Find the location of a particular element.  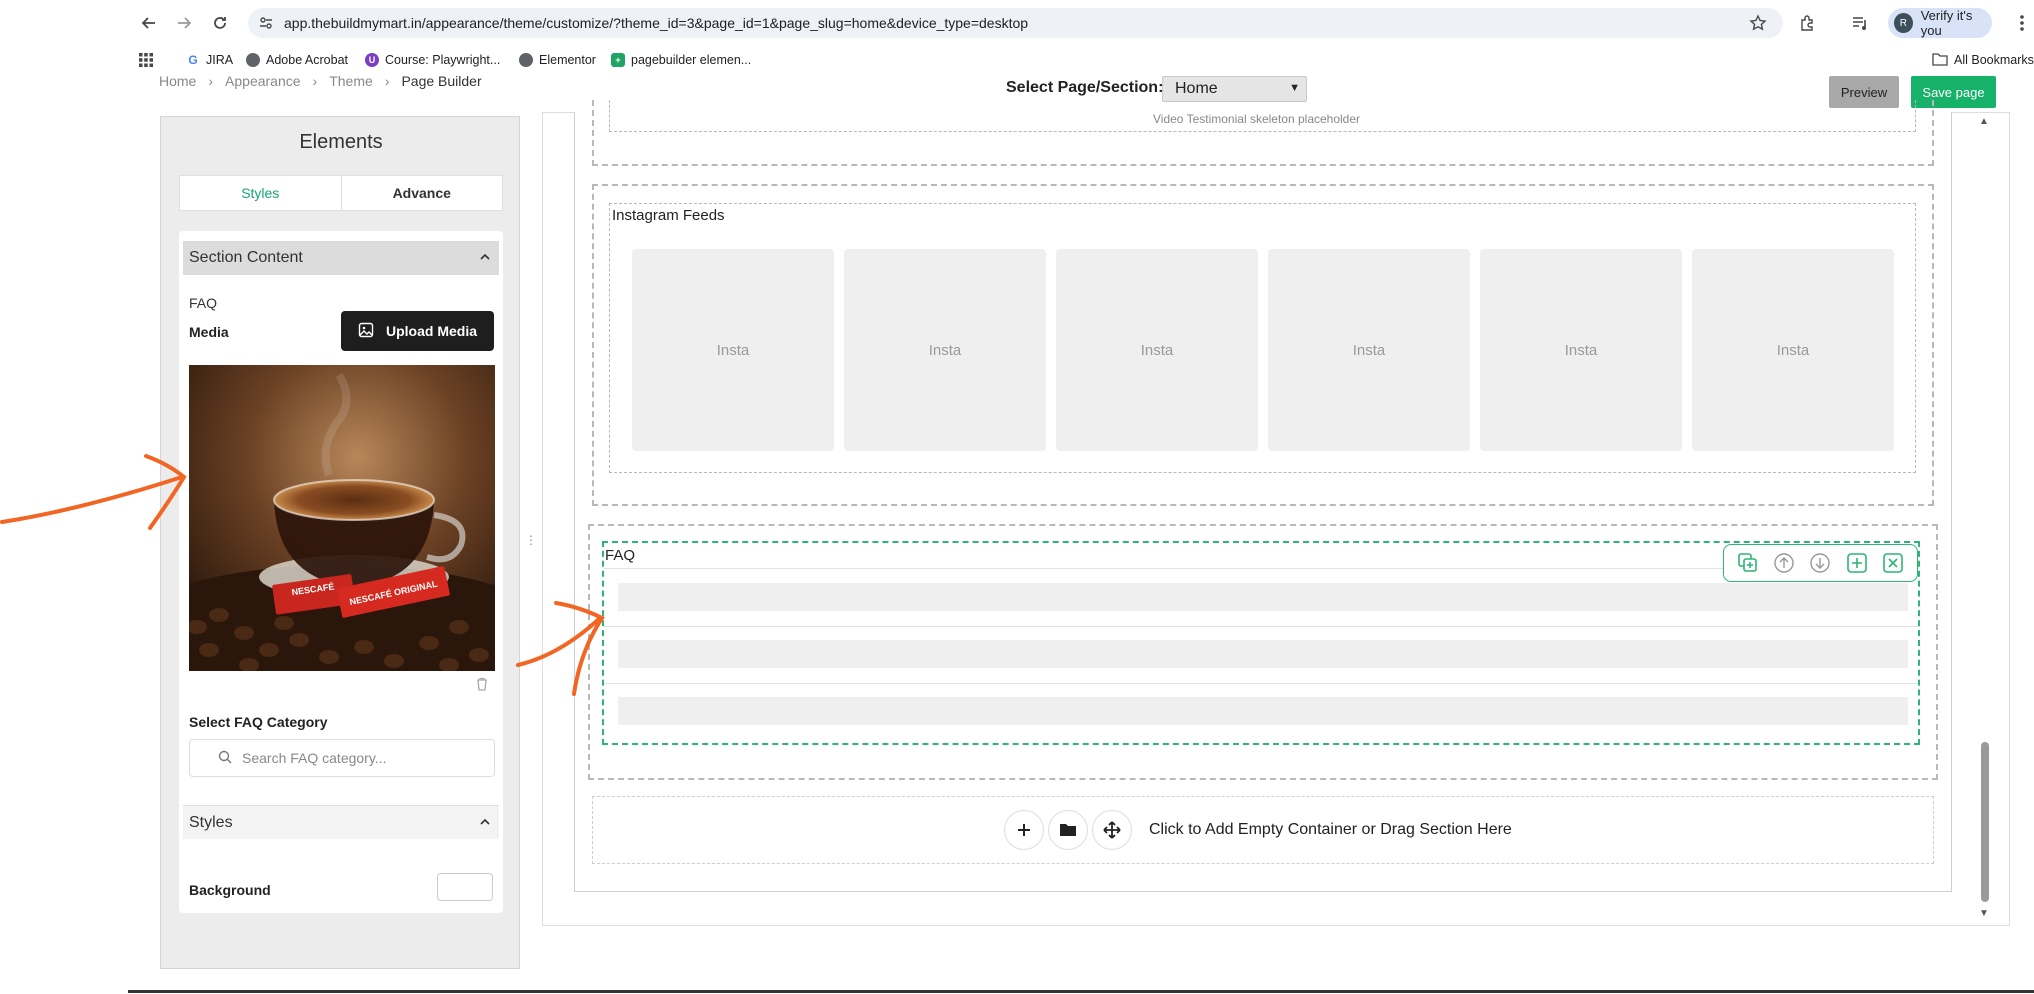

upload-media-label: Upload Media is located at coordinates (431, 331).